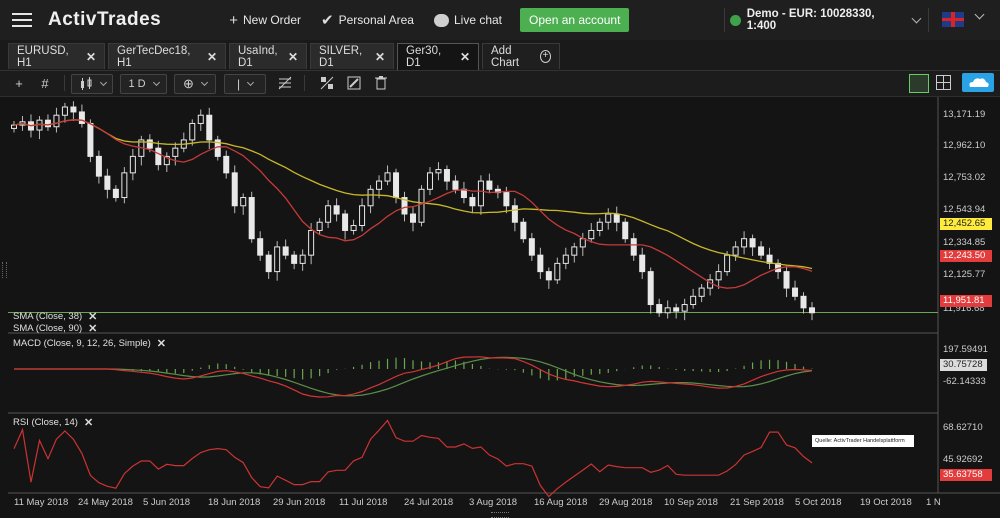 This screenshot has height=518, width=1000. What do you see at coordinates (265, 20) in the screenshot?
I see `new-order-button: + New Order` at bounding box center [265, 20].